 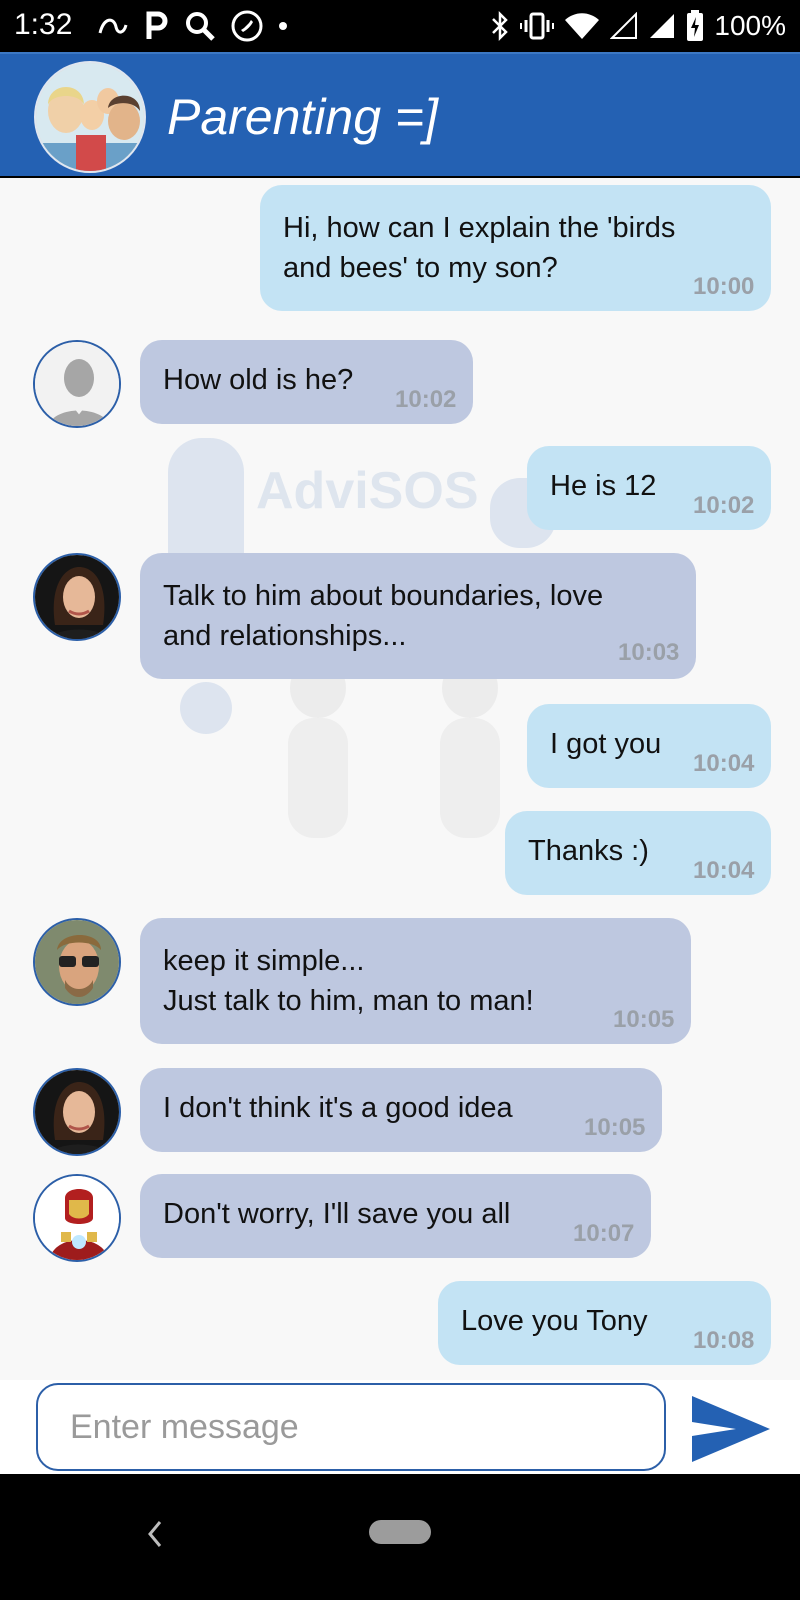 I want to click on message-text: Thanks :), so click(x=588, y=851).